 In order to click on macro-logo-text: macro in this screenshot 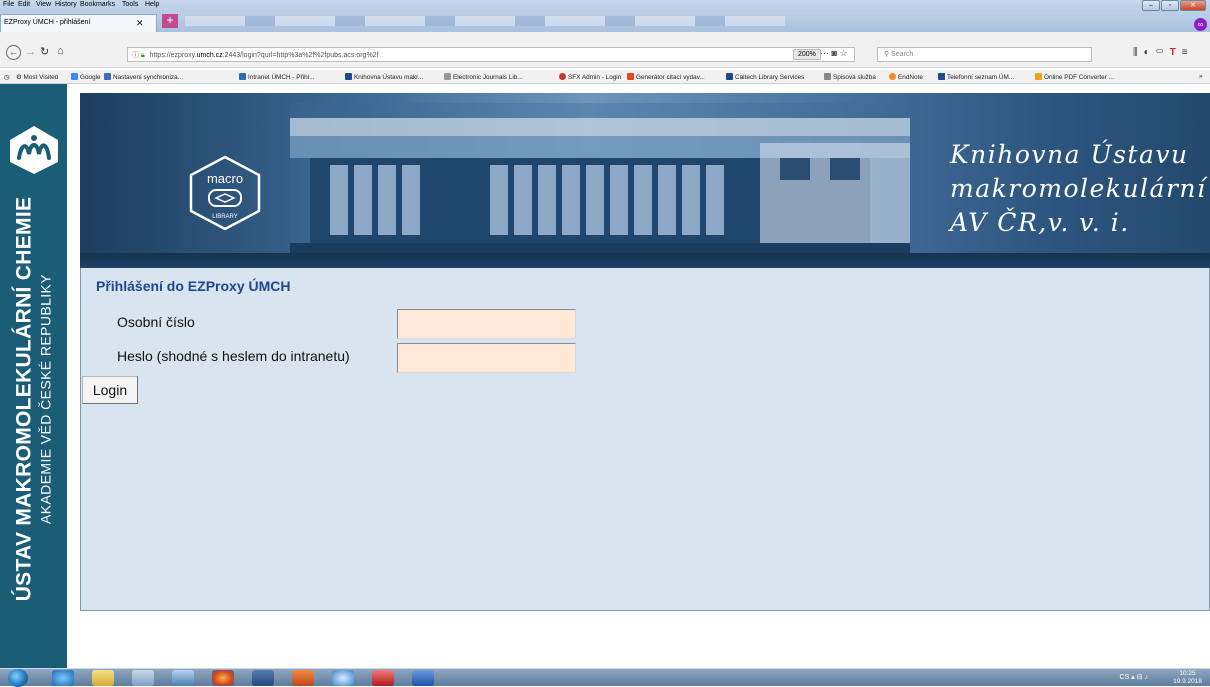, I will do `click(225, 178)`.